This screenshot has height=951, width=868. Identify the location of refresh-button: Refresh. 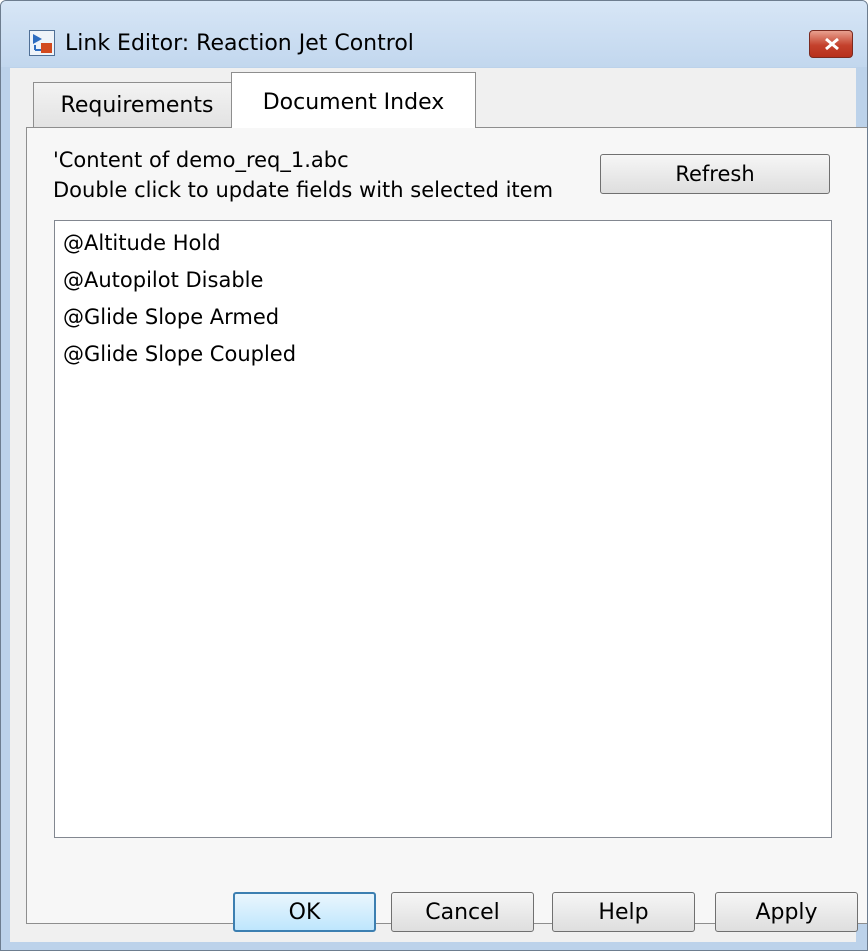
(715, 174).